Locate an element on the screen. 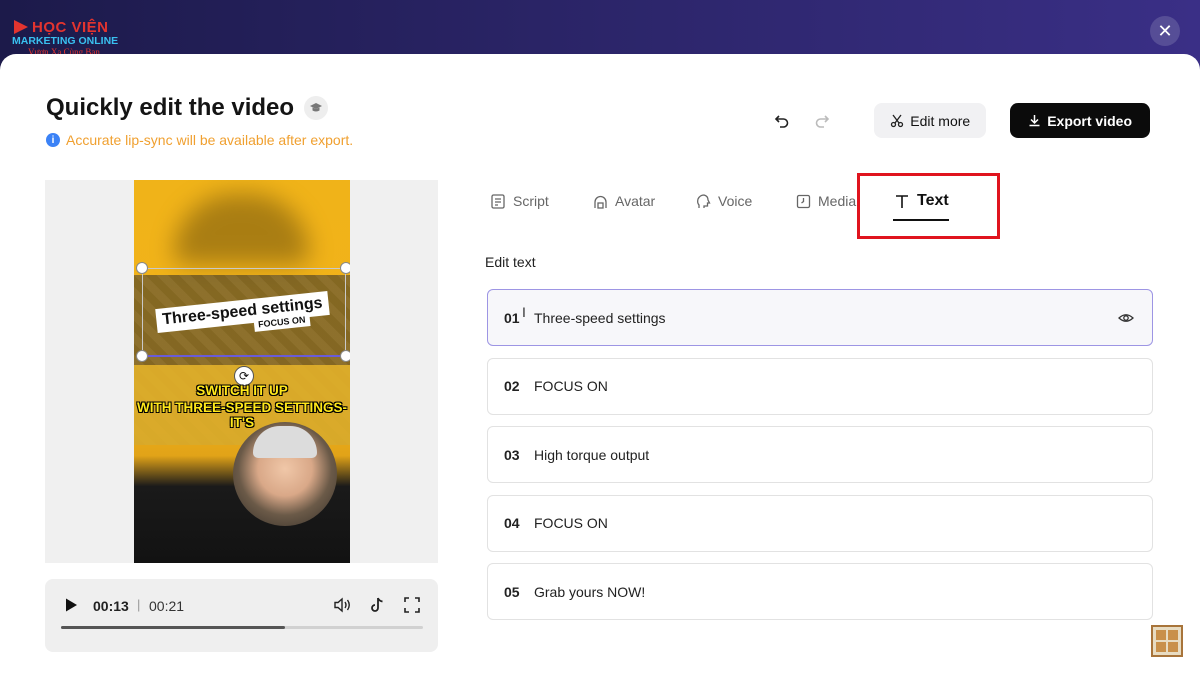  text-item-number: 04 is located at coordinates (512, 523).